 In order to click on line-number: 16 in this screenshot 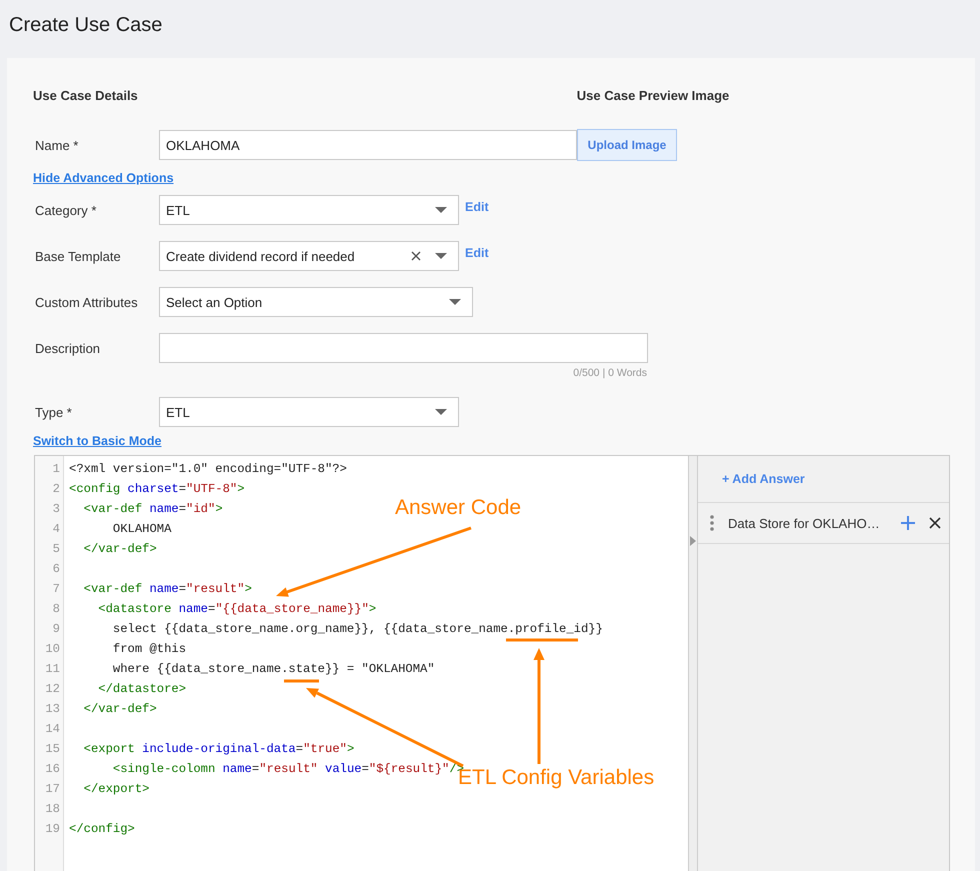, I will do `click(52, 769)`.